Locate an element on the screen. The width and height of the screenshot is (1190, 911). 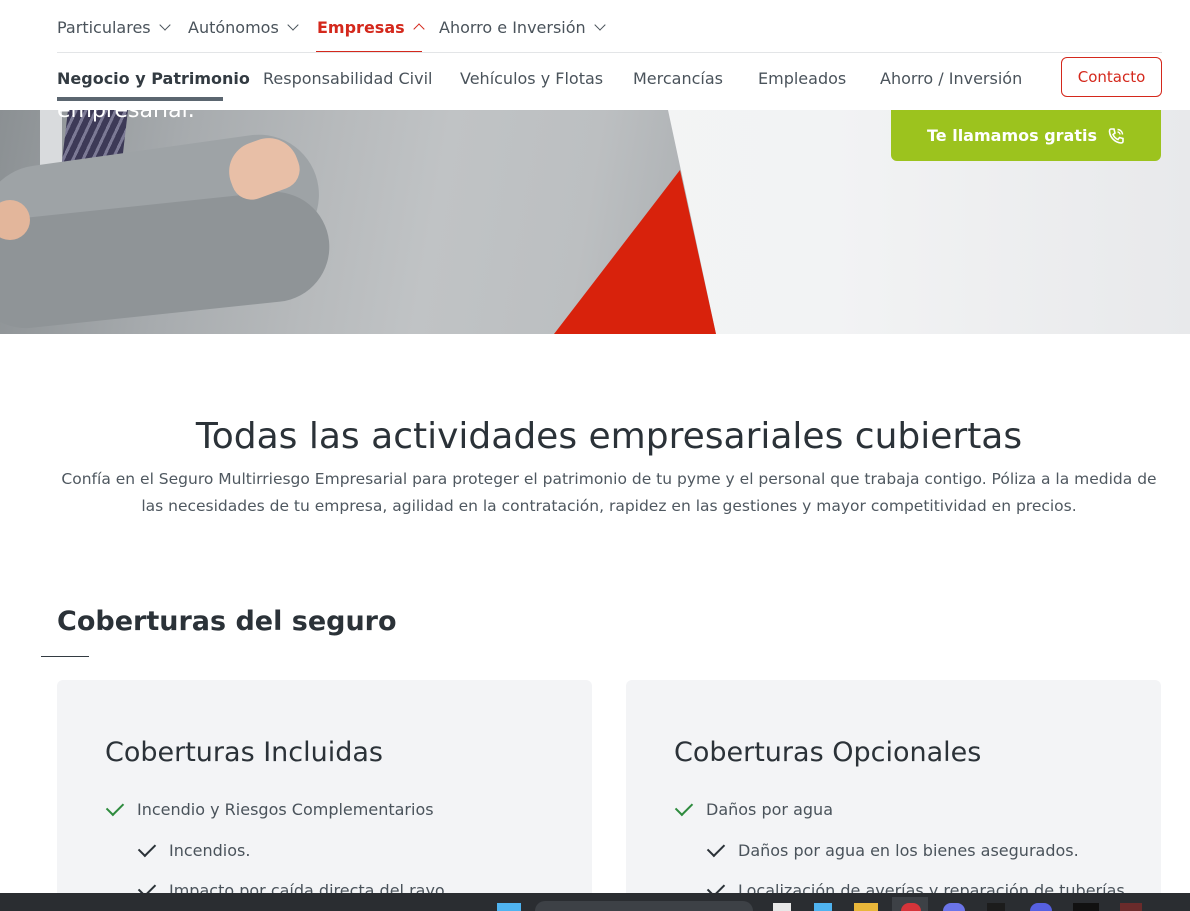
start-menu-icon is located at coordinates (509, 907).